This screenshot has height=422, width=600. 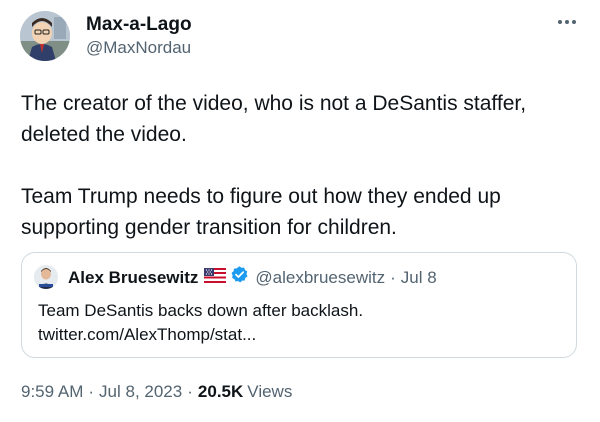 What do you see at coordinates (139, 25) in the screenshot?
I see `author-display-name: Max-a-Lago` at bounding box center [139, 25].